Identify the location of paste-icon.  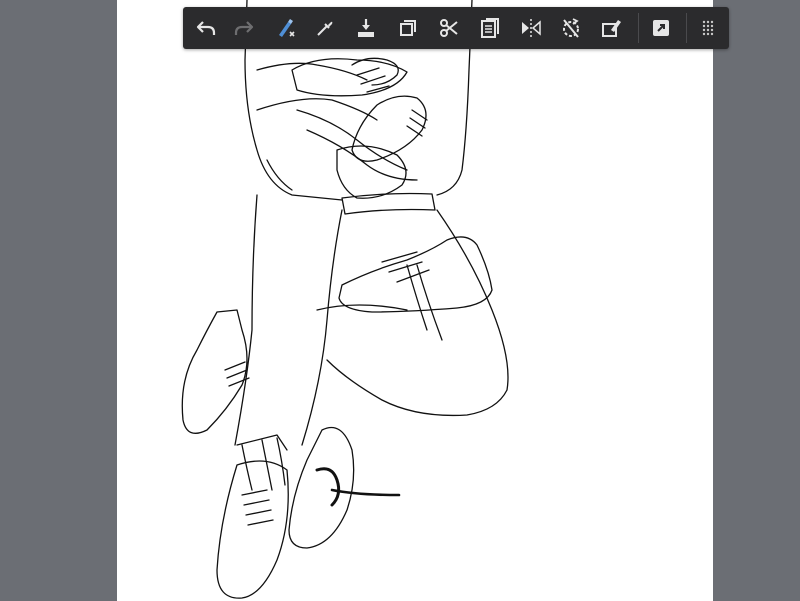
(490, 28).